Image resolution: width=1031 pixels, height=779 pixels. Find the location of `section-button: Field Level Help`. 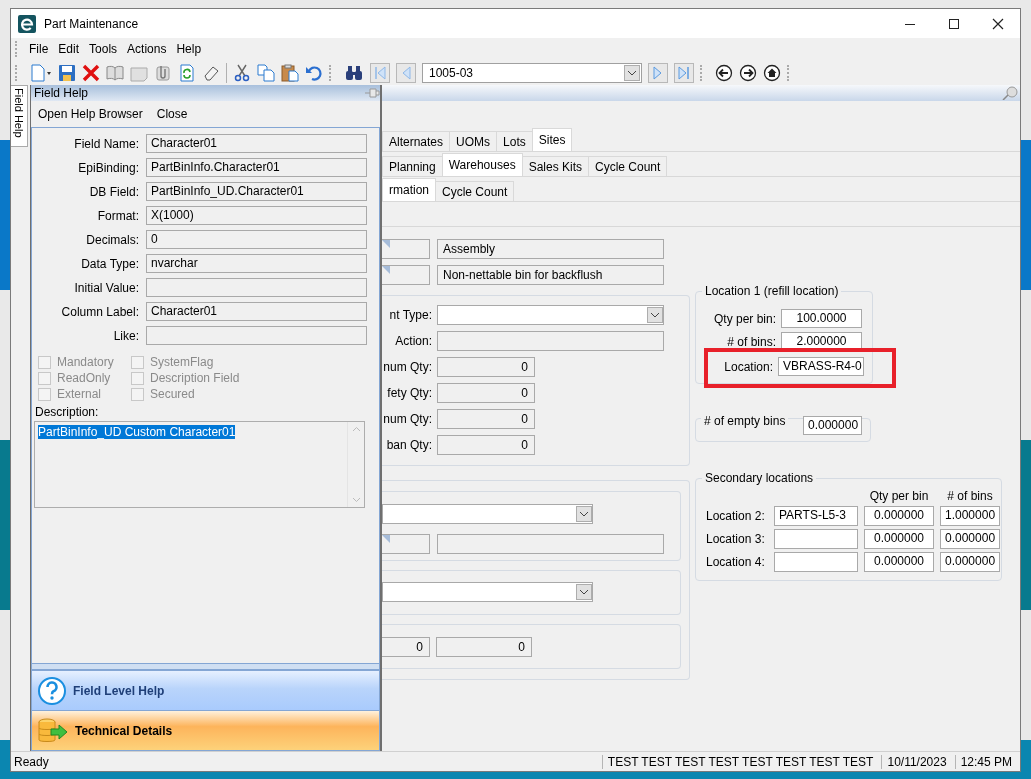

section-button: Field Level Help is located at coordinates (205, 690).